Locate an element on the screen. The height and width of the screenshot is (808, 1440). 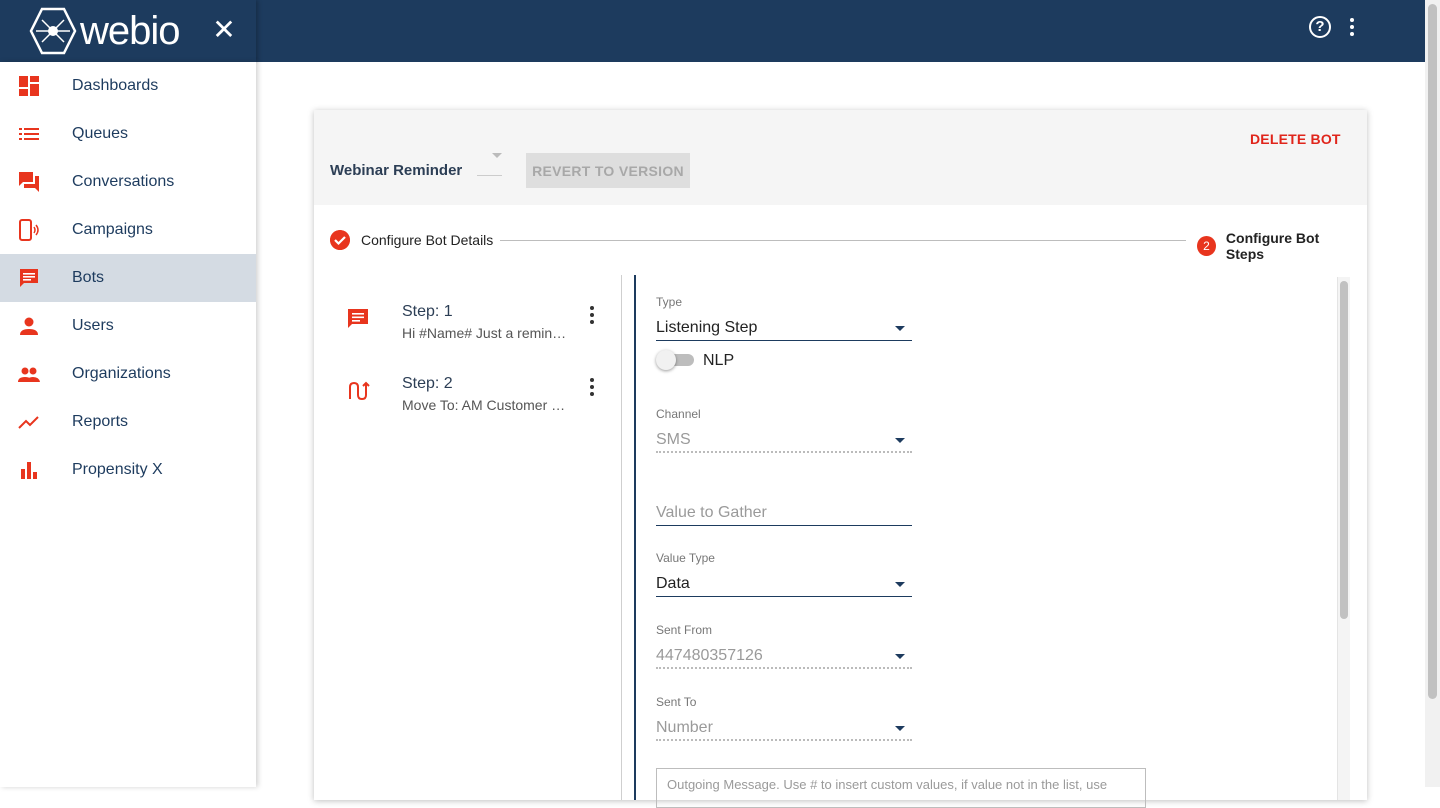
sent-to-select: Number is located at coordinates (784, 728).